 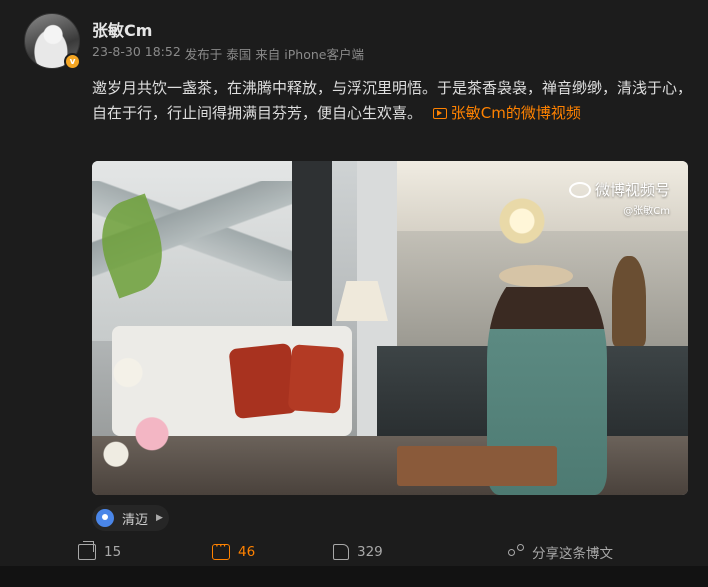 What do you see at coordinates (122, 29) in the screenshot?
I see `username: 张敏Cm` at bounding box center [122, 29].